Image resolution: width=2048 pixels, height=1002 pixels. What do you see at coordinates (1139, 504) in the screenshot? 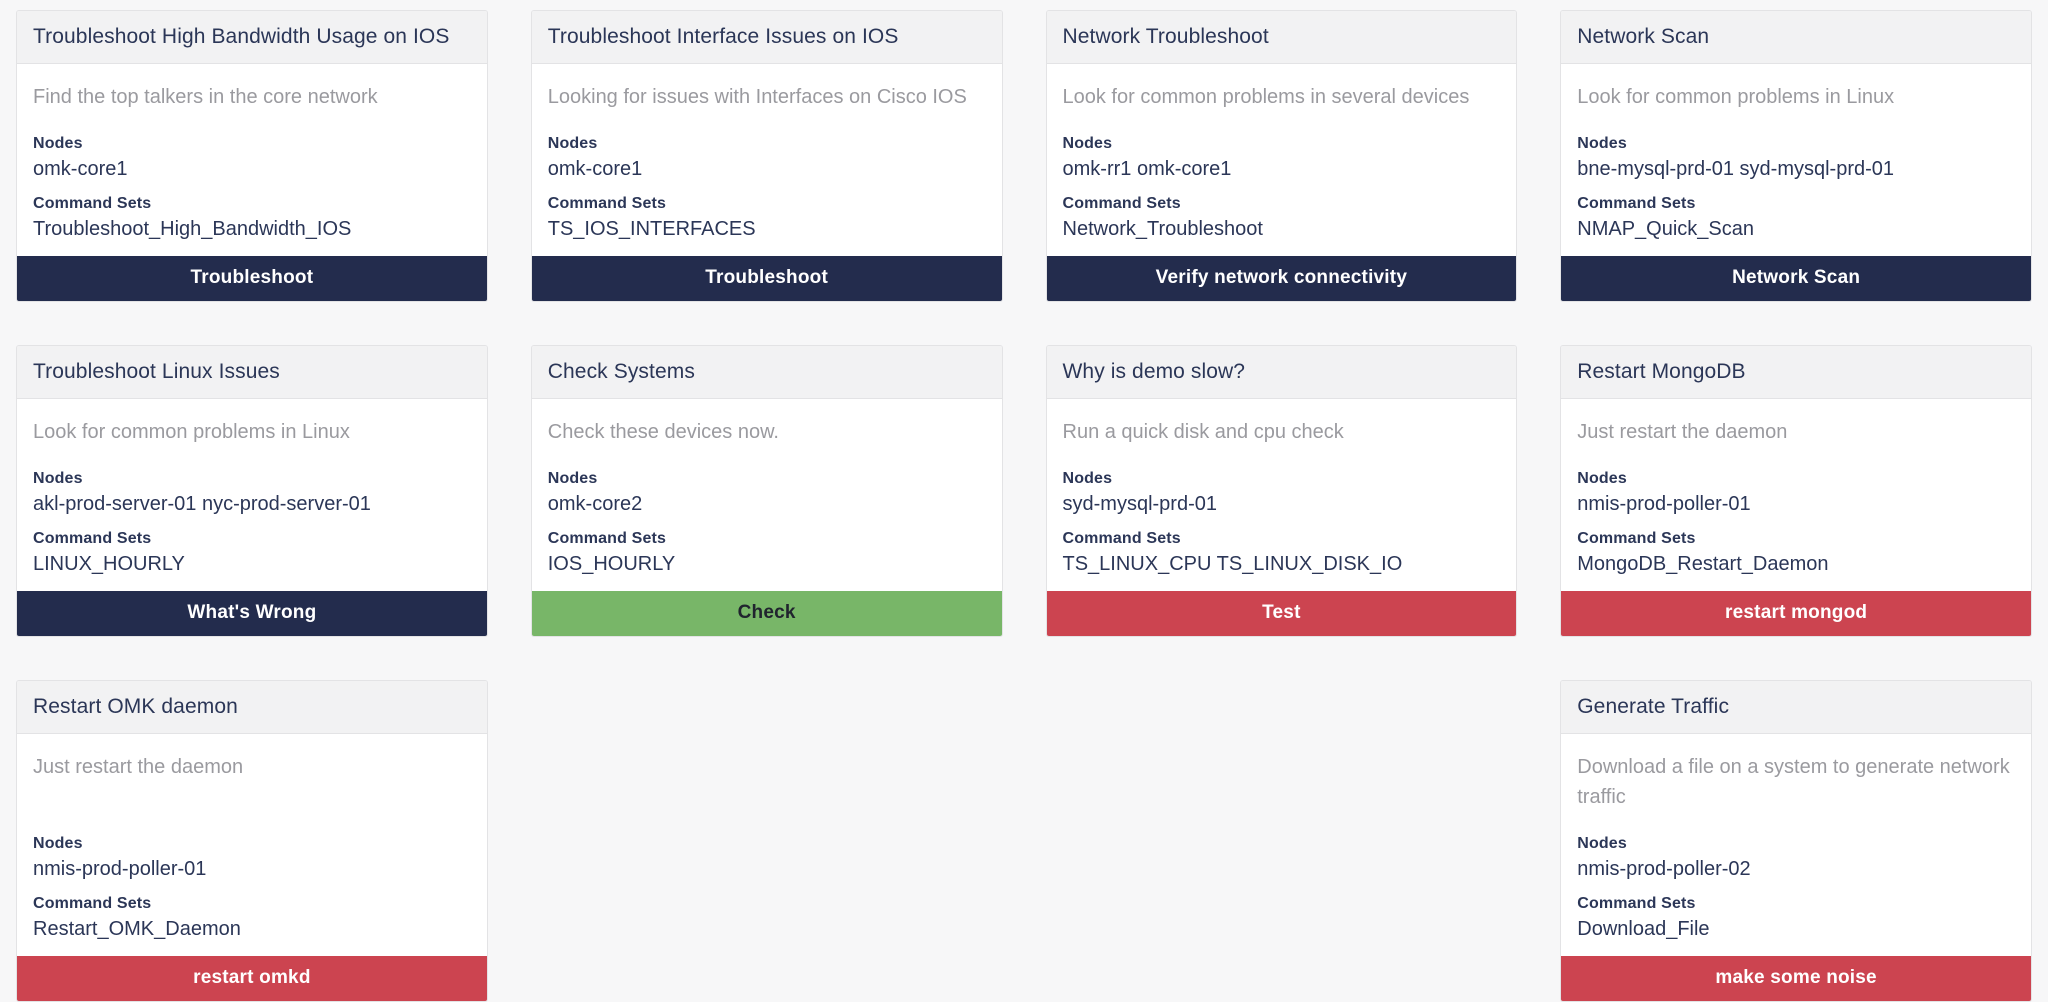
I see `nodes-value: syd-mysql-prd-01` at bounding box center [1139, 504].